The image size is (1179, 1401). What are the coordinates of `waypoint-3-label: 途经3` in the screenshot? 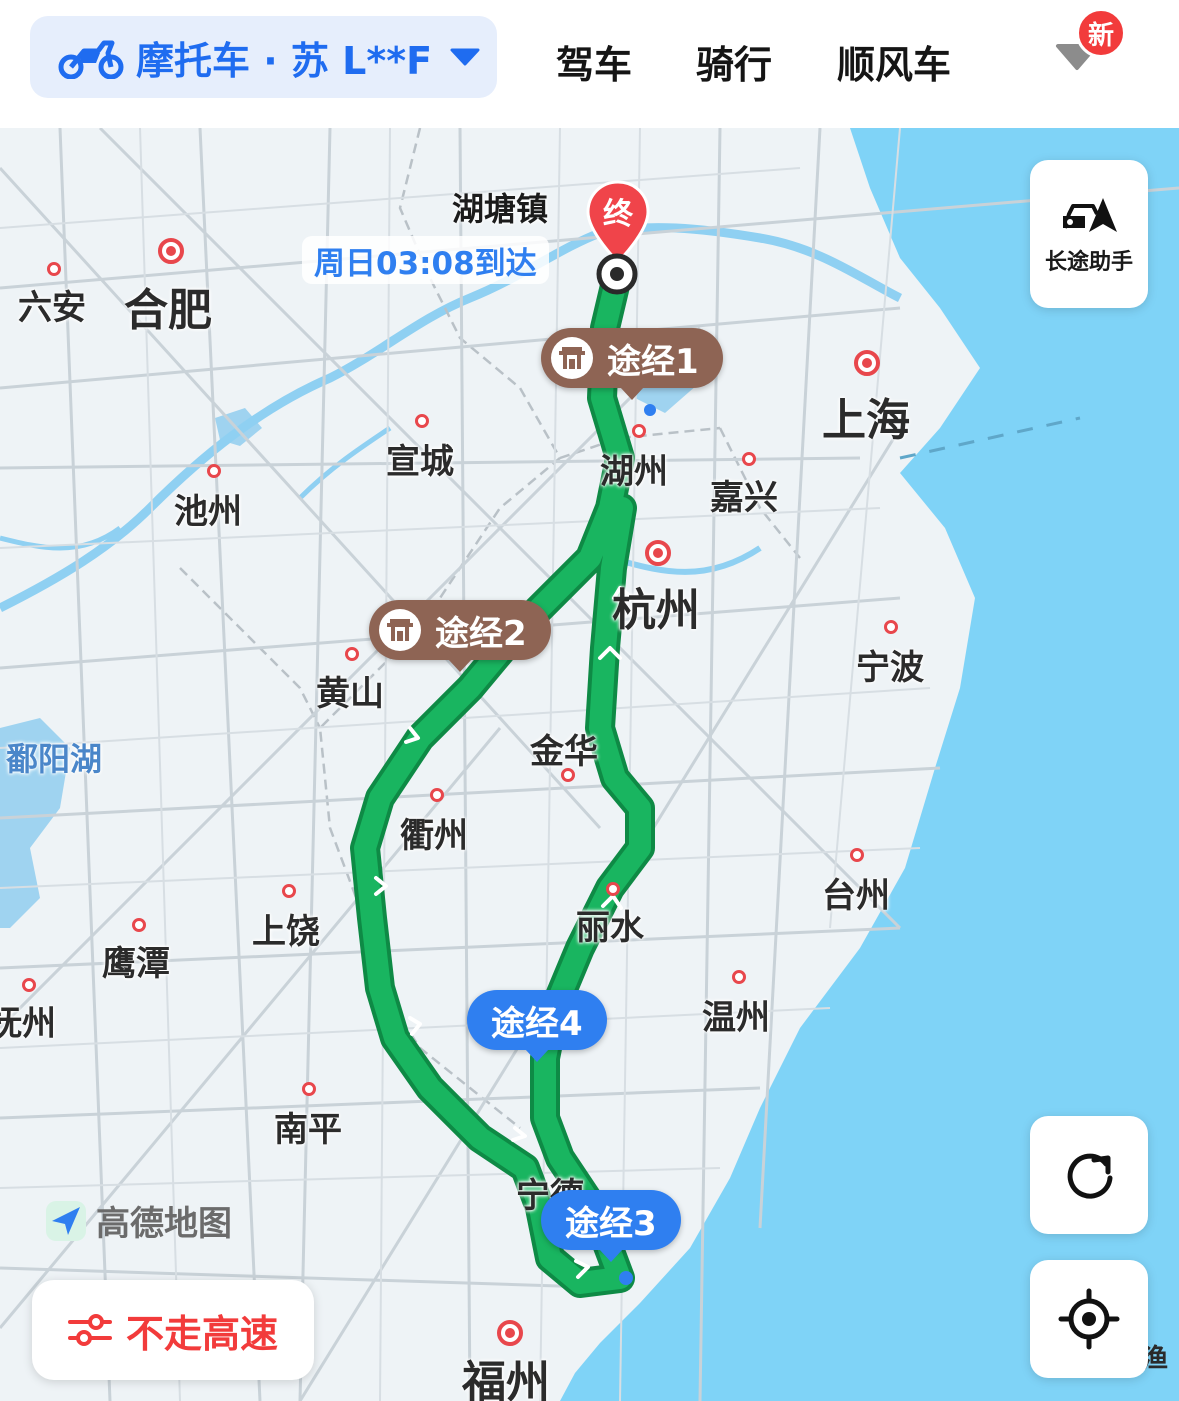 It's located at (611, 1223).